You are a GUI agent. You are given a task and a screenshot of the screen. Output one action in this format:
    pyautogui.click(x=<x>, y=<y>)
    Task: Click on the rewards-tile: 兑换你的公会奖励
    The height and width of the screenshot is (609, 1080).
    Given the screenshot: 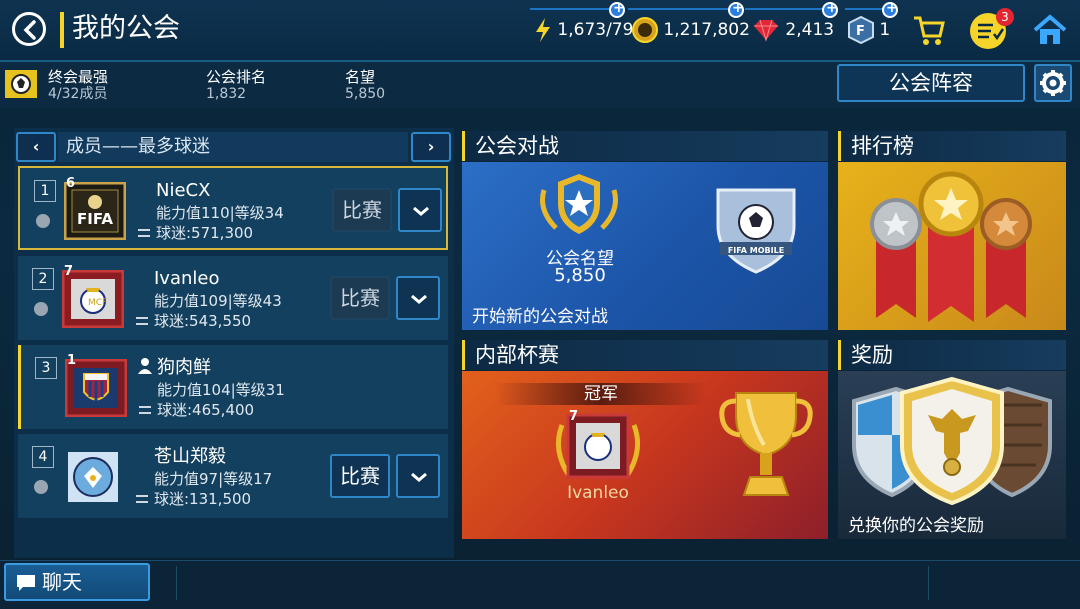 What is the action you would take?
    pyautogui.click(x=952, y=455)
    